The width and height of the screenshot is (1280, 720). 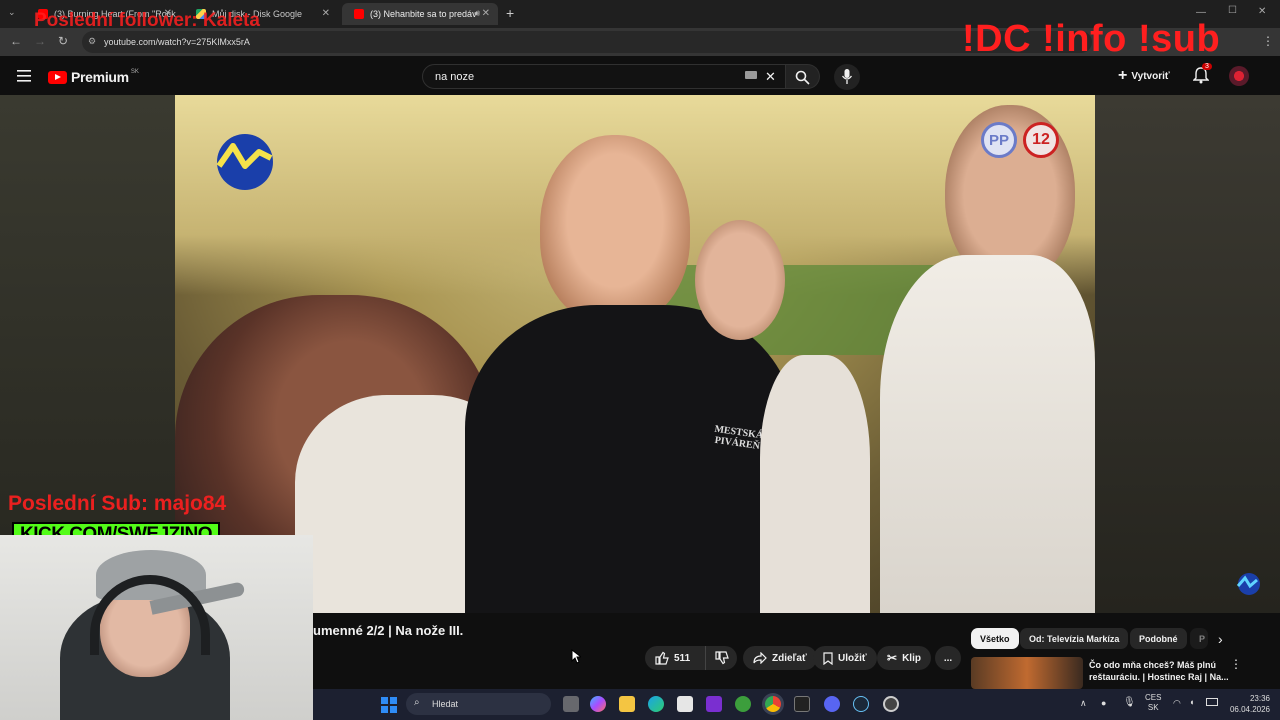 I want to click on clip-button: ✂ Klip, so click(x=904, y=658).